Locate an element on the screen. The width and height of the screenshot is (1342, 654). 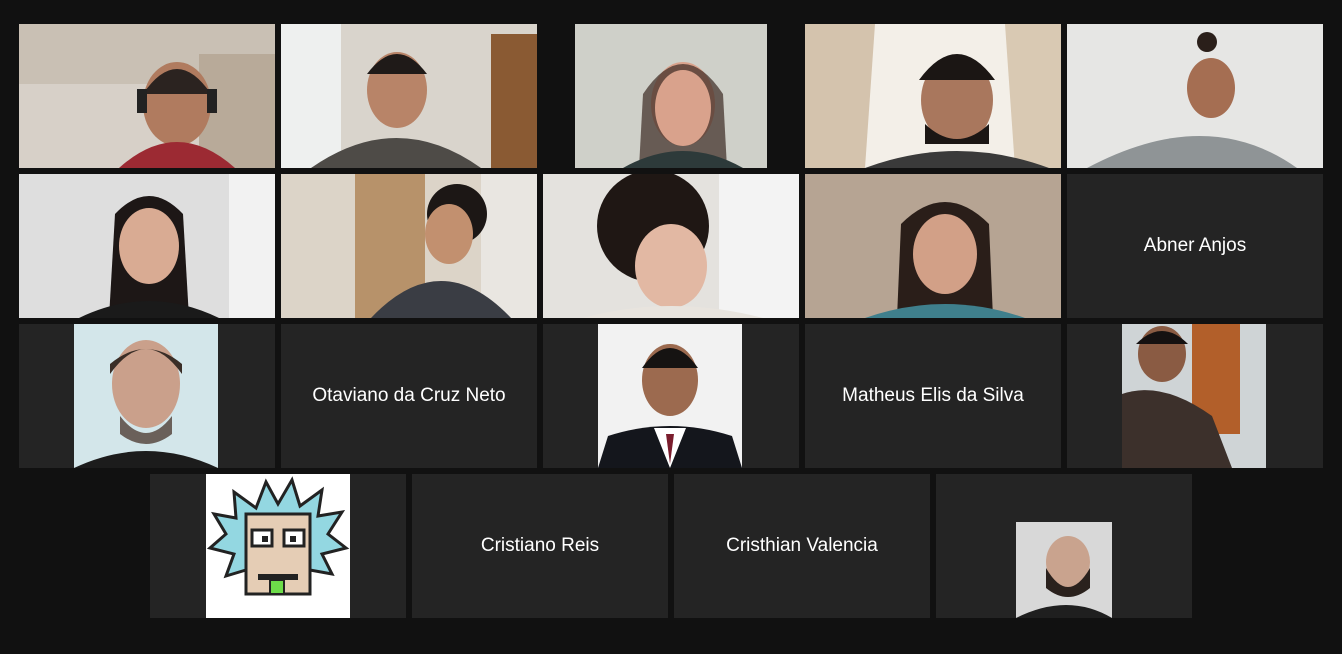
participant-name: Abner Anjos is located at coordinates (1195, 245).